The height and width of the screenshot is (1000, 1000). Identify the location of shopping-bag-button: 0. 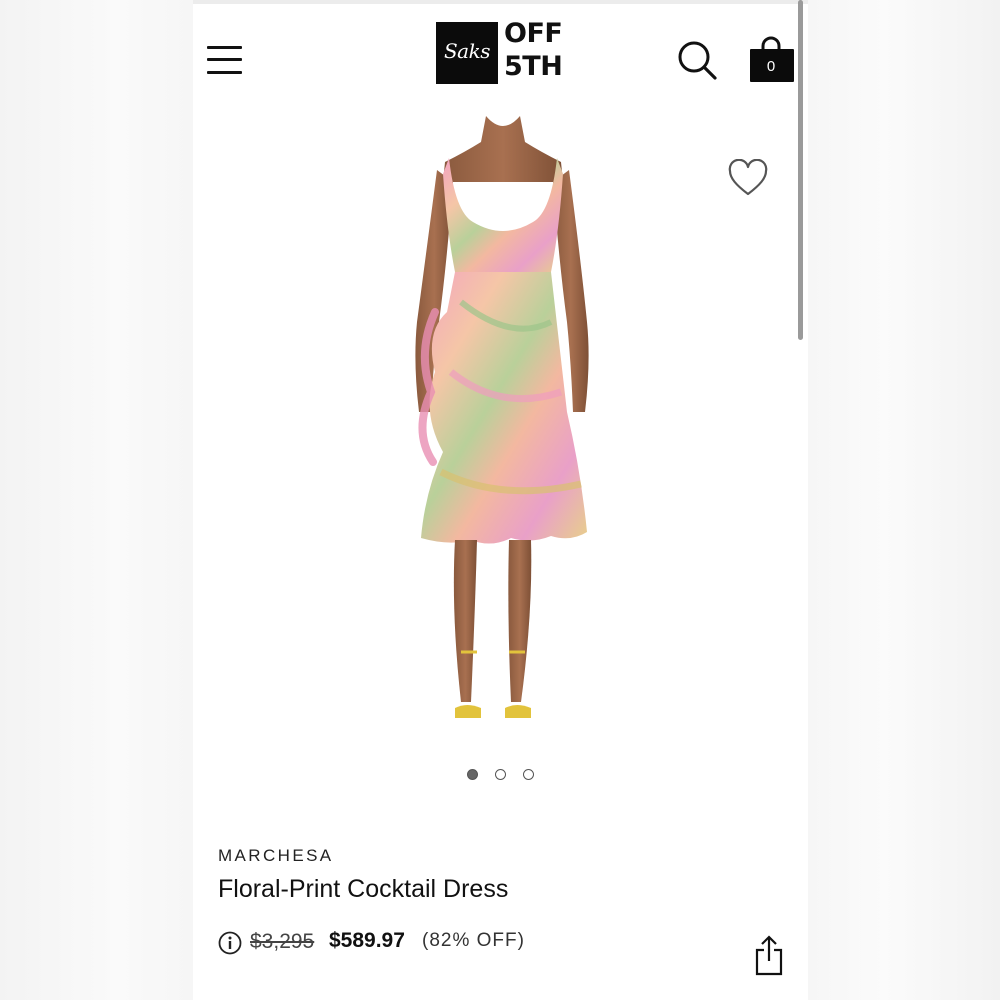
(772, 60).